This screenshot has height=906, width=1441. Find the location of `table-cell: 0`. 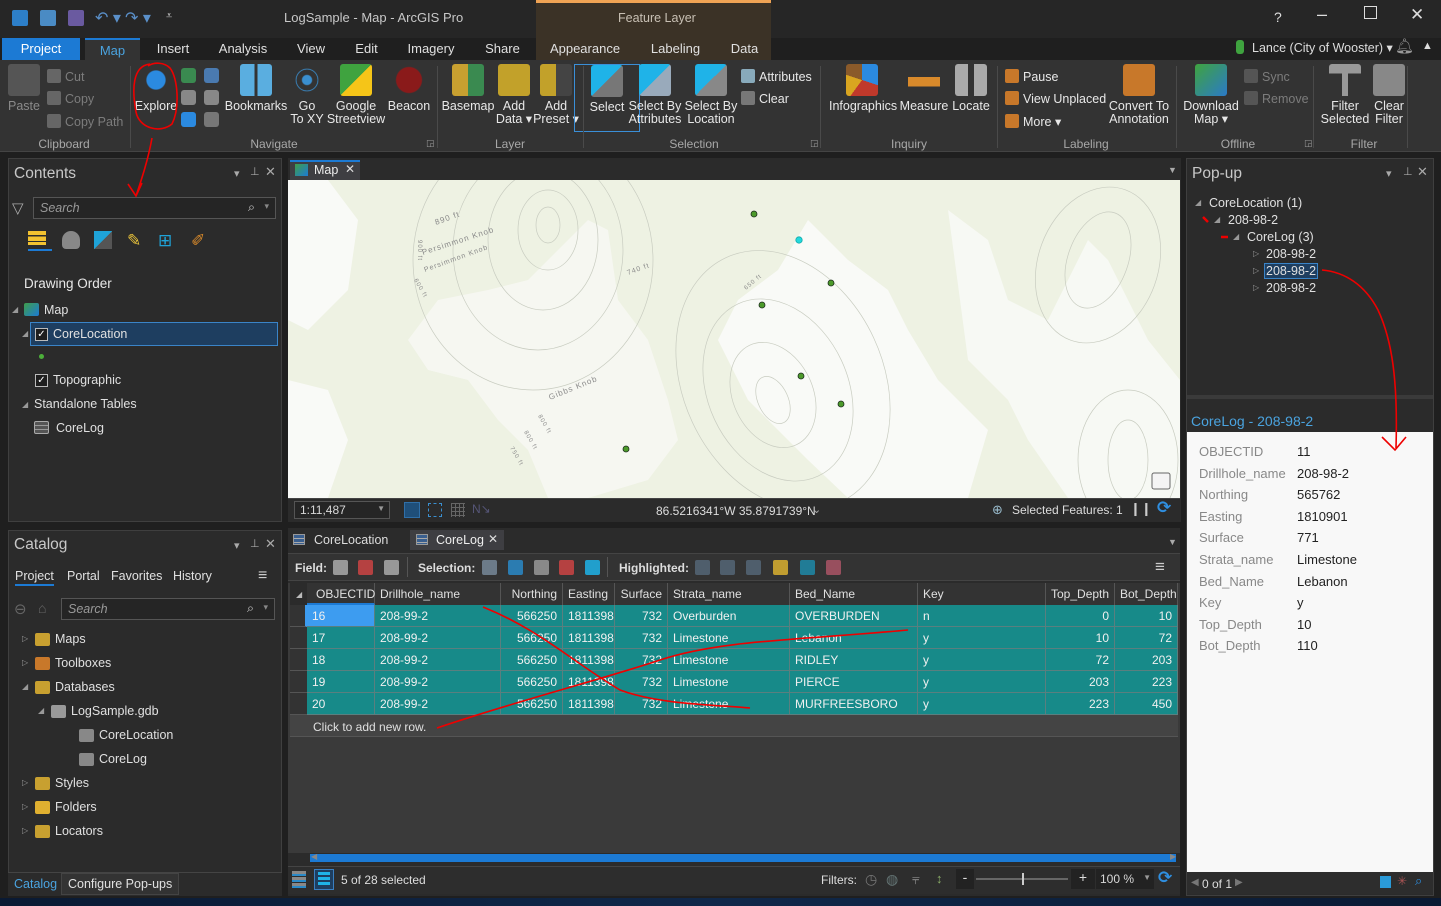

table-cell: 0 is located at coordinates (1080, 616).